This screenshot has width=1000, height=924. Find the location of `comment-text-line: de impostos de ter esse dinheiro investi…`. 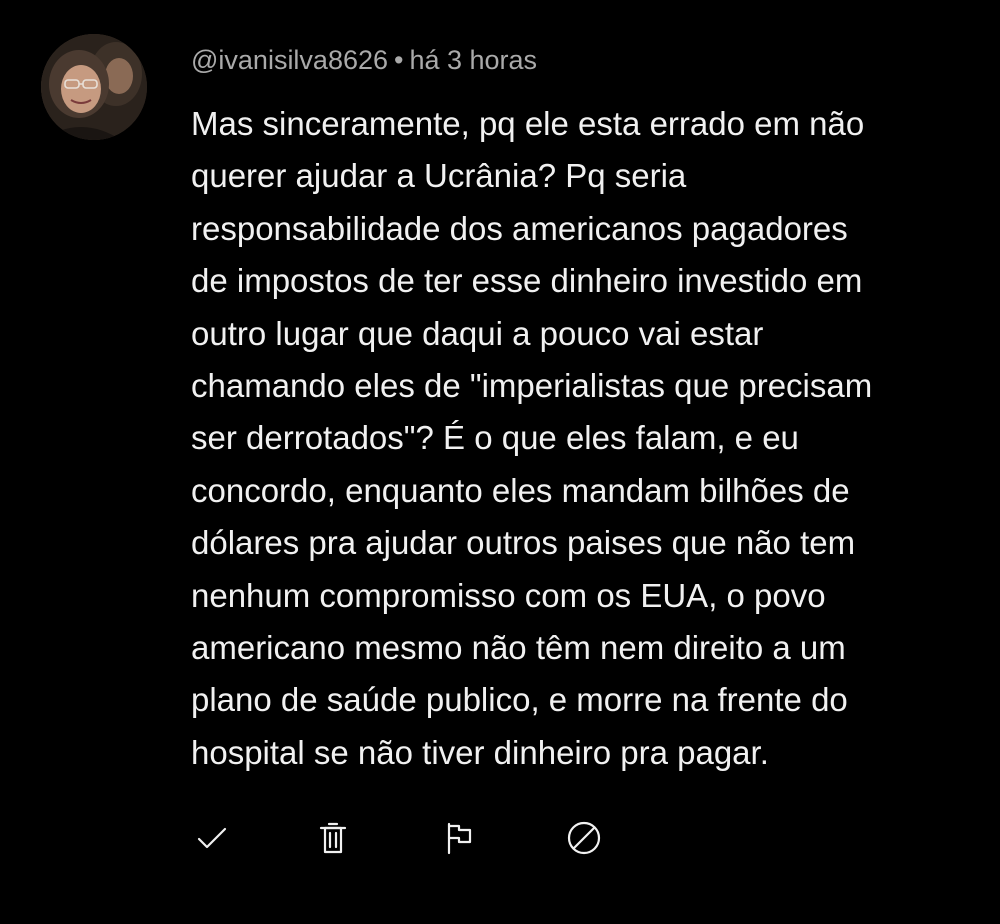

comment-text-line: de impostos de ter esse dinheiro investi… is located at coordinates (527, 281).